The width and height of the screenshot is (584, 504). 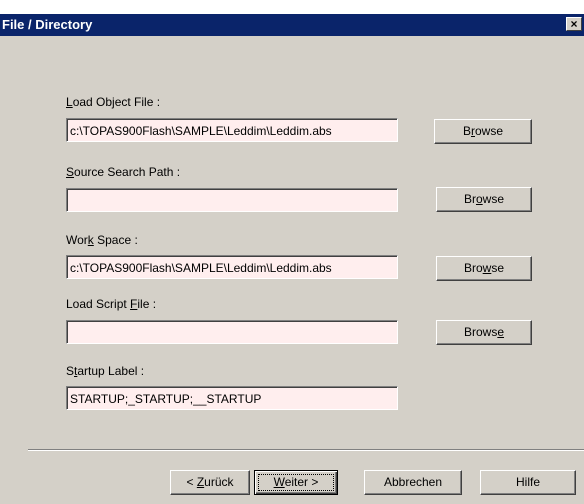 I want to click on close-icon: ×, so click(x=574, y=24).